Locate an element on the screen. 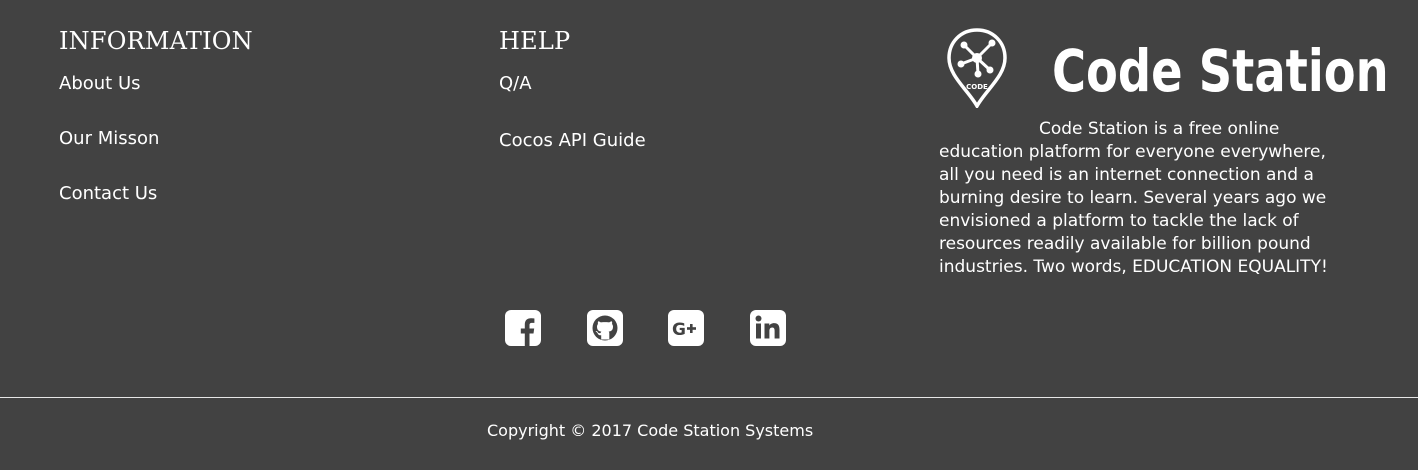 The image size is (1418, 470). google-plus-icon: G is located at coordinates (686, 328).